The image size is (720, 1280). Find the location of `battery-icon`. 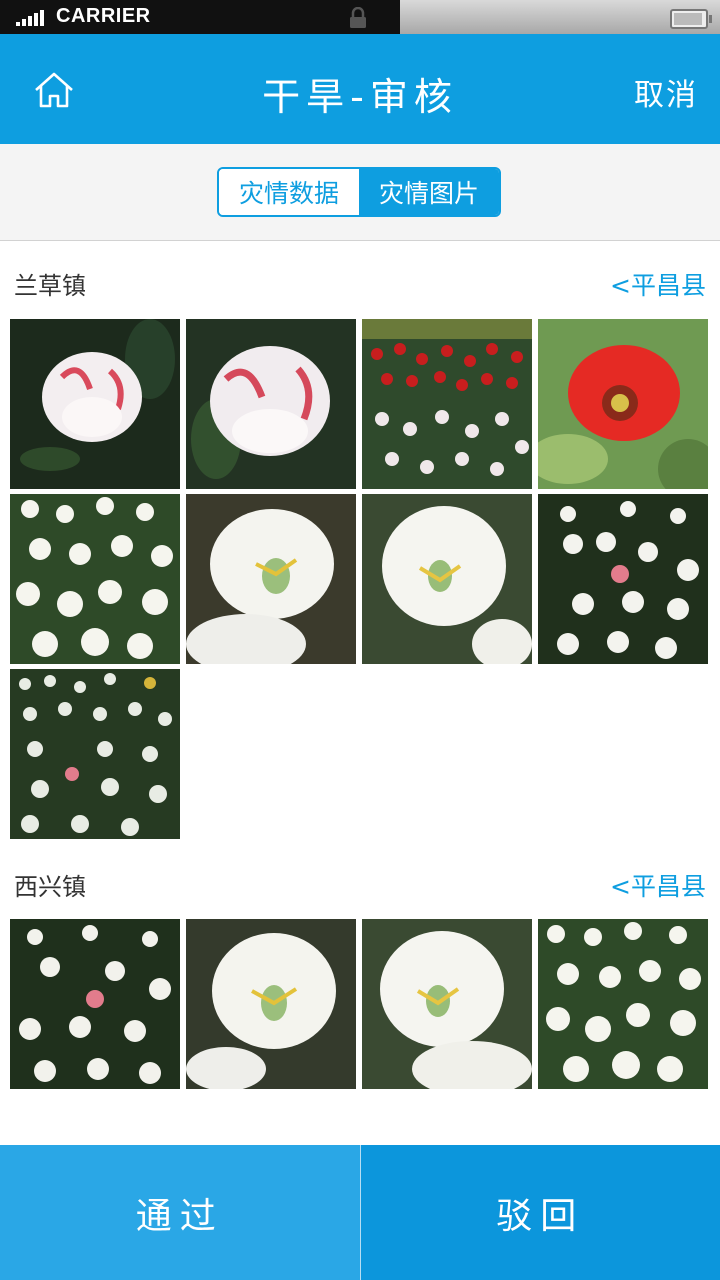

battery-icon is located at coordinates (691, 19).